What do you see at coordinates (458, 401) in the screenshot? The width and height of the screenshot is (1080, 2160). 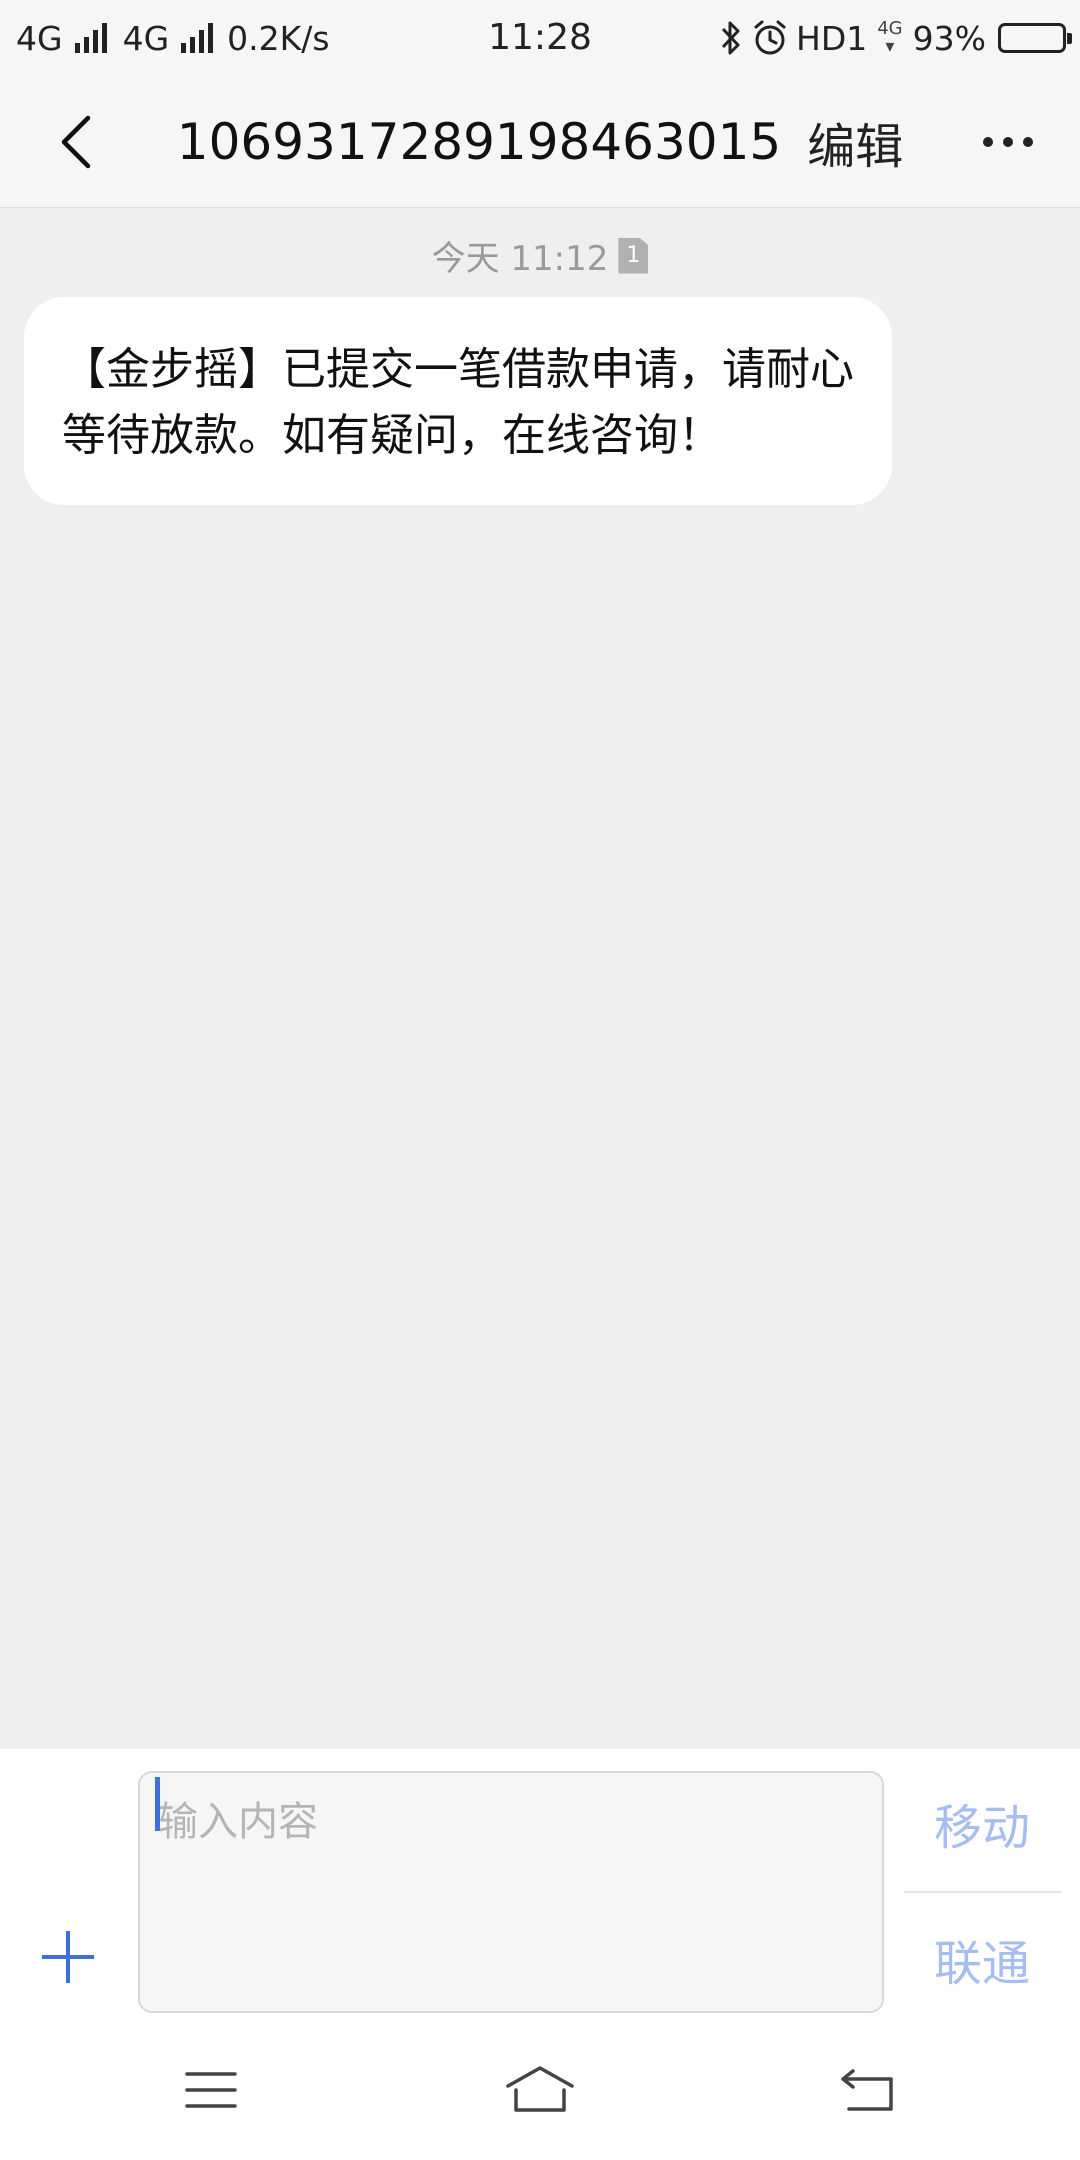 I see `message-bubble: 【金步摇】已提交一笔借款申请，请耐心等待放款。如有疑问，在线咨询！` at bounding box center [458, 401].